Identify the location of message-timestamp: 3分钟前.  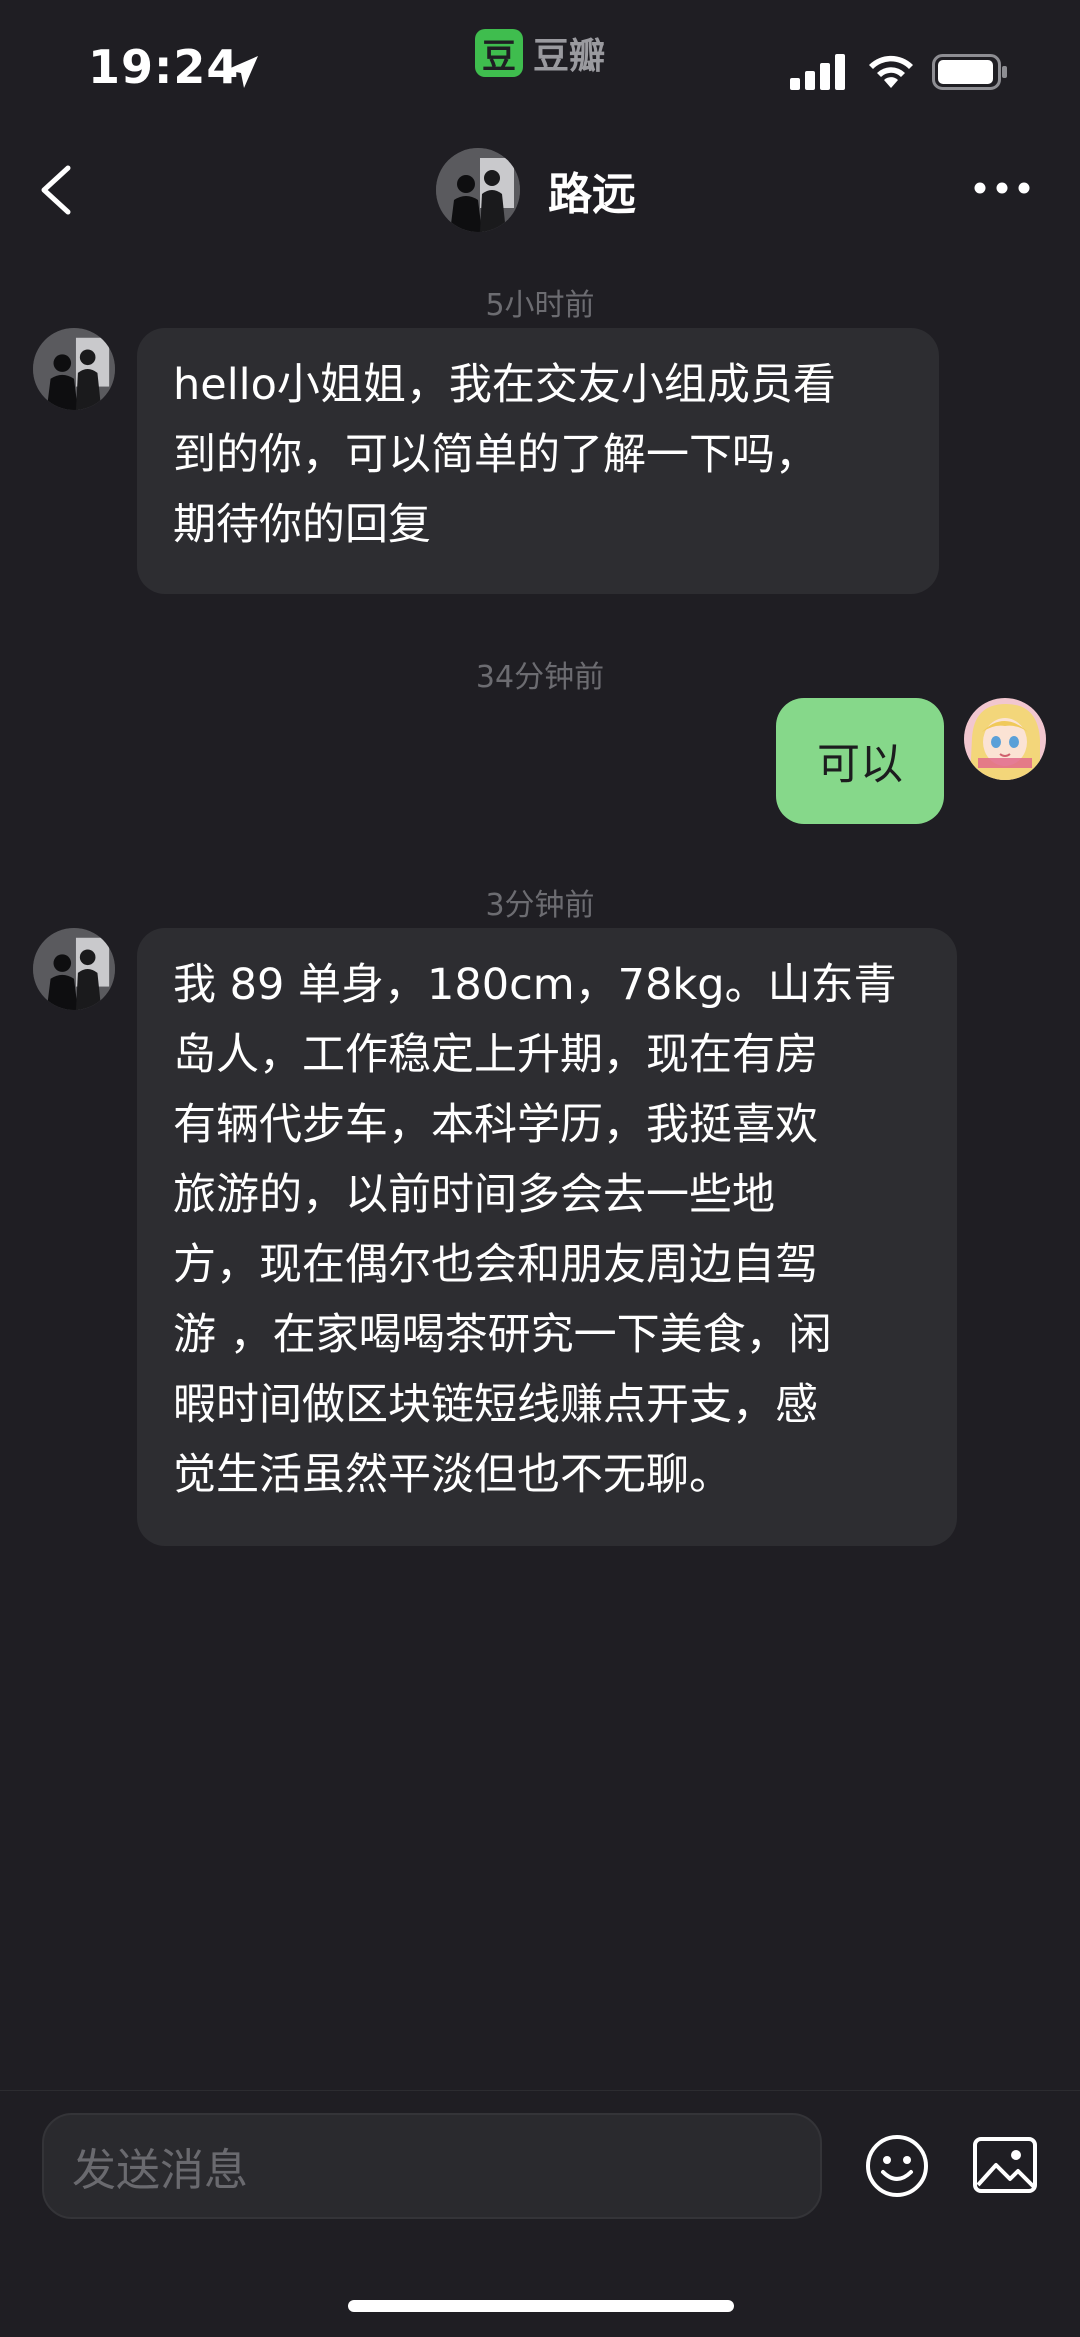
(540, 905).